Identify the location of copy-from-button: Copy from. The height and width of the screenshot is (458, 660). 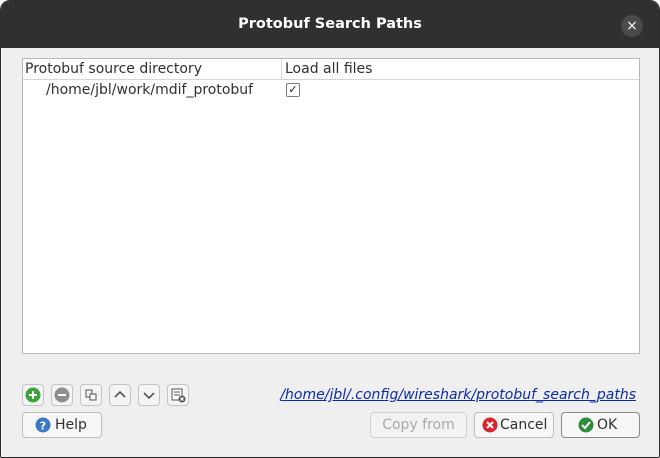
(418, 425).